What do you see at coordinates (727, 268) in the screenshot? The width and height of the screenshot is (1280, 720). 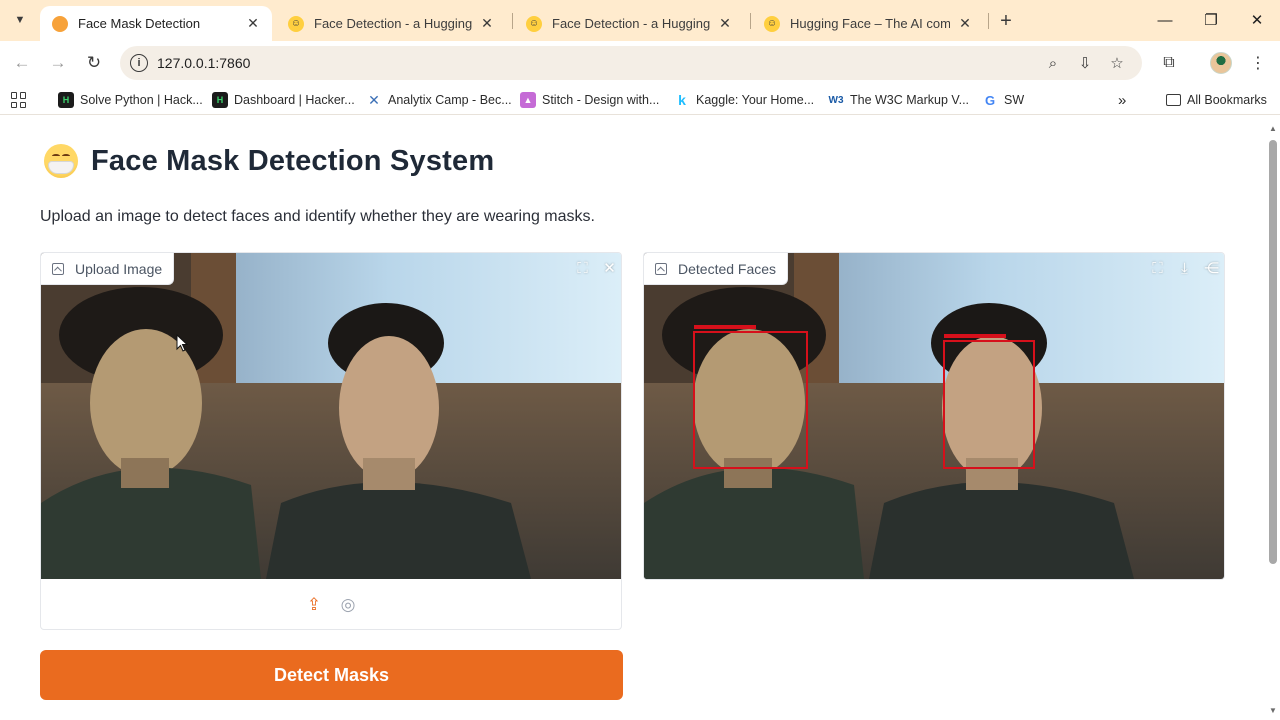 I see `detected-faces-text: Detected Faces` at bounding box center [727, 268].